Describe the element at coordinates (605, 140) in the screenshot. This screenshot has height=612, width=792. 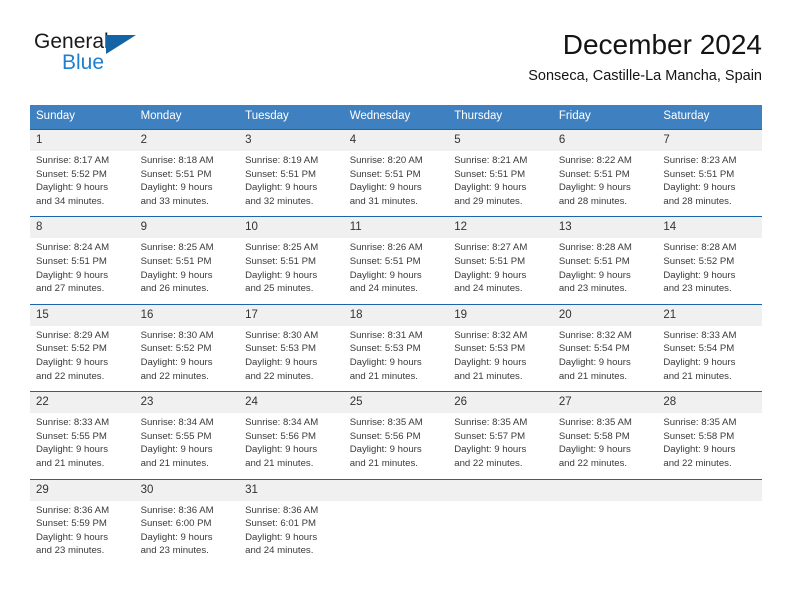
I see `day-number: 6` at that location.